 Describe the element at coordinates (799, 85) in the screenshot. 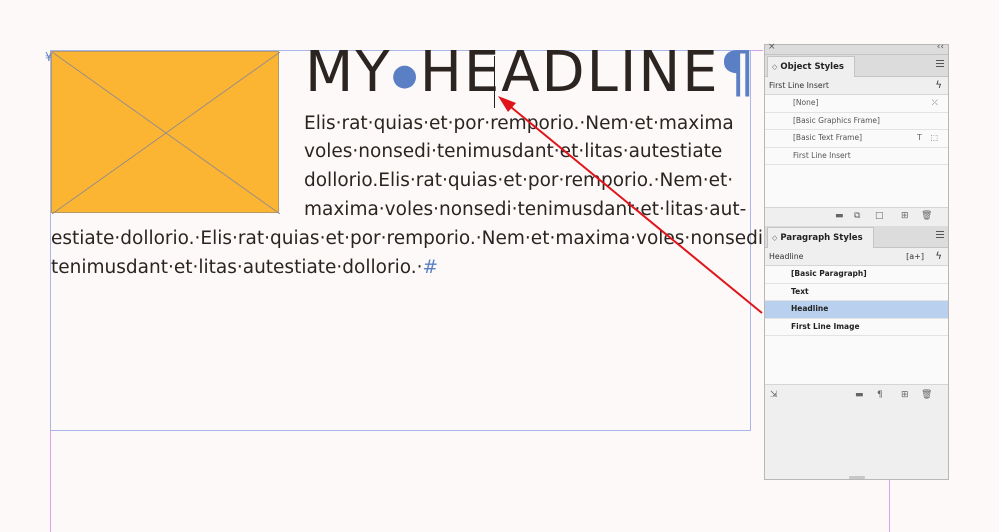

I see `object-styles-current-label: First Line Insert` at that location.